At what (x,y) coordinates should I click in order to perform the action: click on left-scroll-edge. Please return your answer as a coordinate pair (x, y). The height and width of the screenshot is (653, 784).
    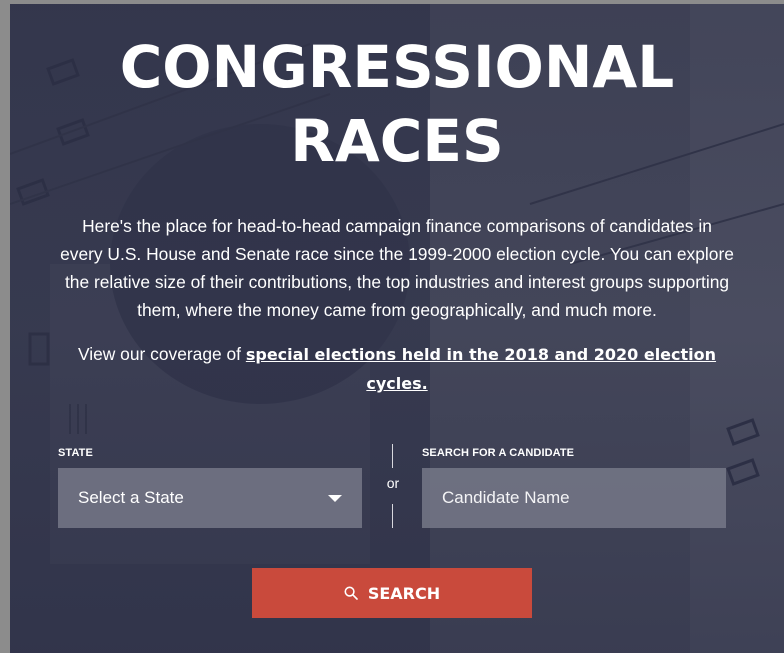
    Looking at the image, I should click on (5, 326).